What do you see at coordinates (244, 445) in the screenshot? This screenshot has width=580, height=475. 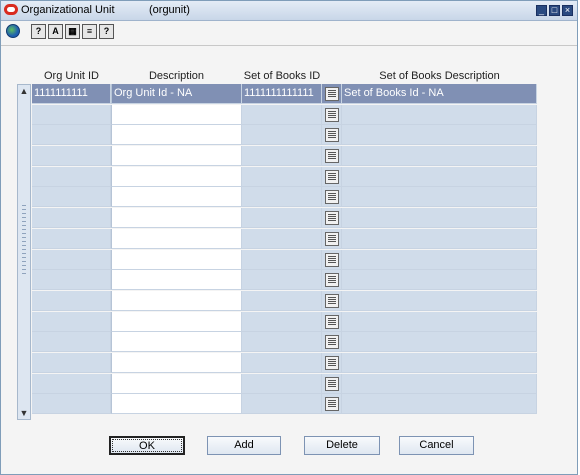 I see `add-button: Add` at bounding box center [244, 445].